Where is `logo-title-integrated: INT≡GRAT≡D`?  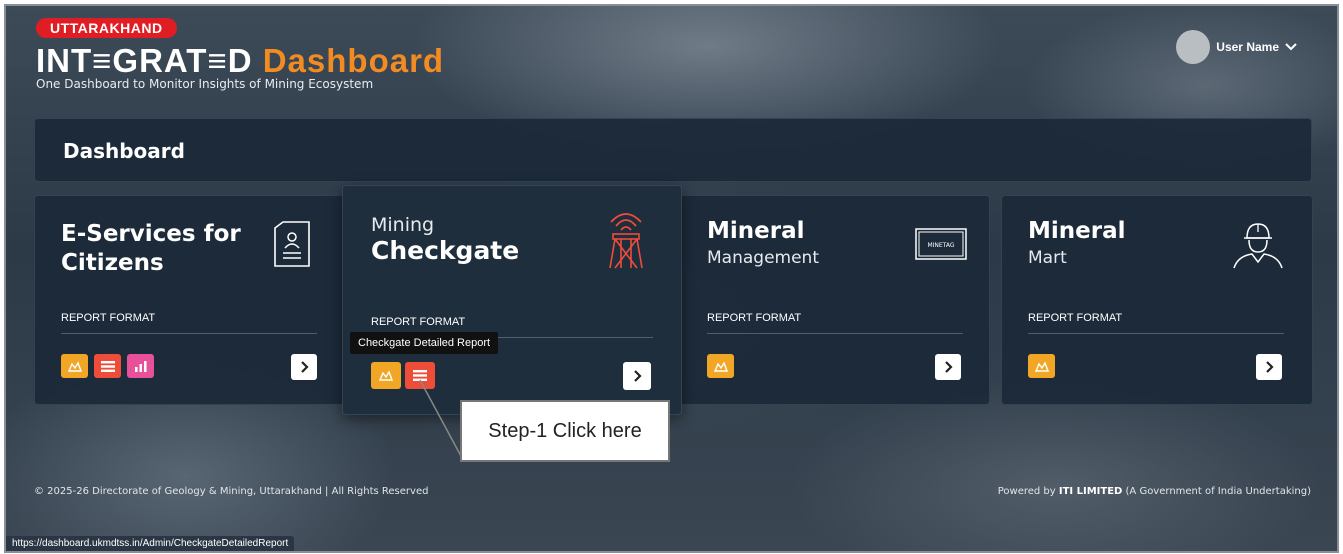 logo-title-integrated: INT≡GRAT≡D is located at coordinates (144, 60).